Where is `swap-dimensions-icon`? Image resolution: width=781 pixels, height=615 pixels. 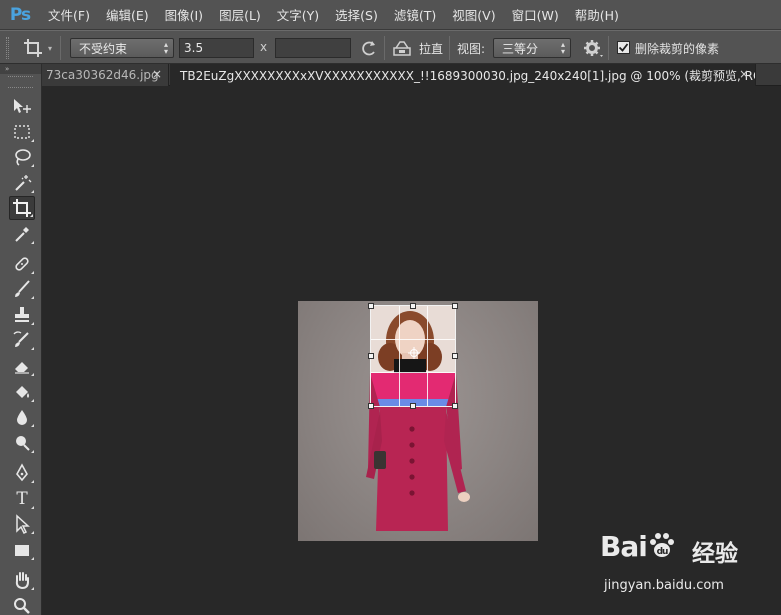
swap-dimensions-icon is located at coordinates (369, 49).